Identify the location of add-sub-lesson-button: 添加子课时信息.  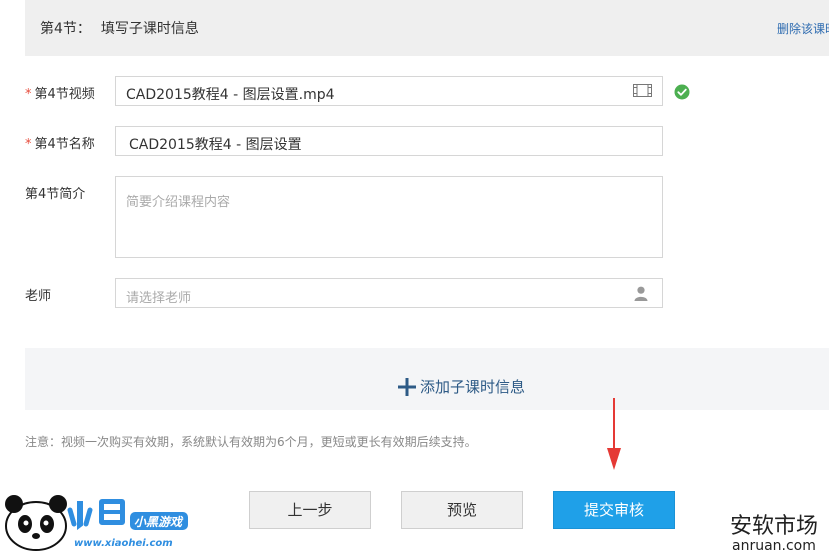
(461, 386).